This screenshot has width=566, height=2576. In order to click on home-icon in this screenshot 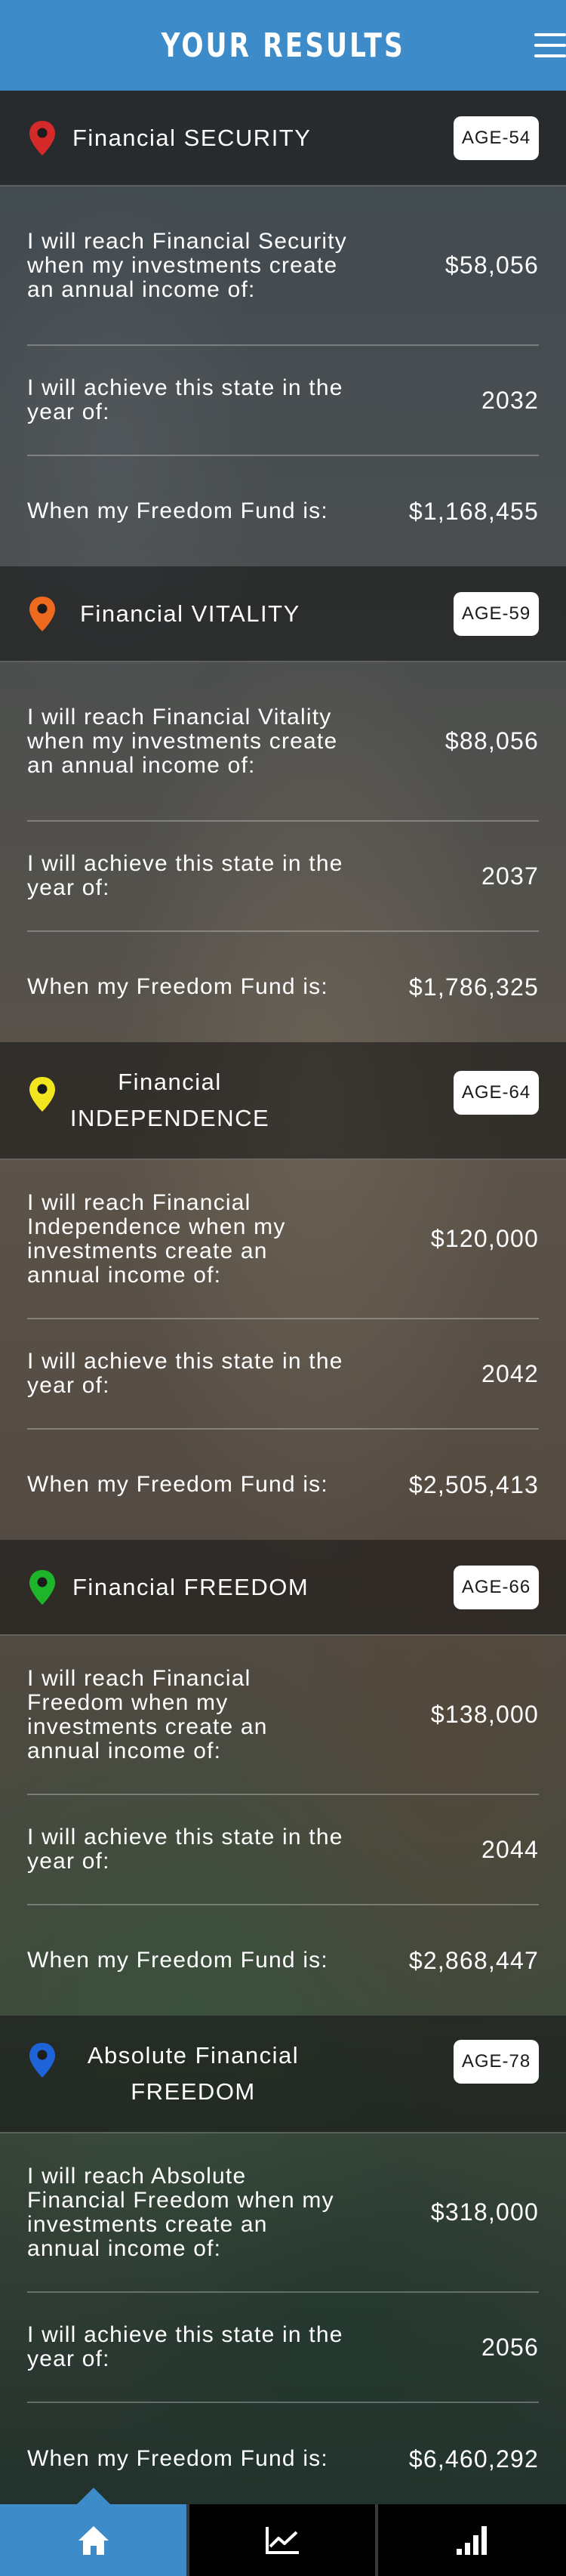, I will do `click(94, 2540)`.